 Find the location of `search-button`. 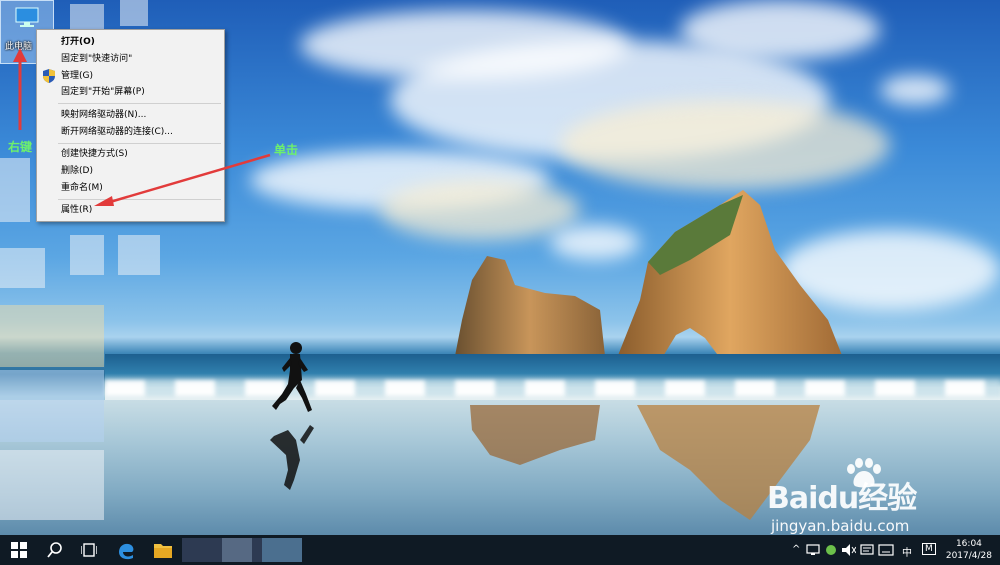

search-button is located at coordinates (55, 550).